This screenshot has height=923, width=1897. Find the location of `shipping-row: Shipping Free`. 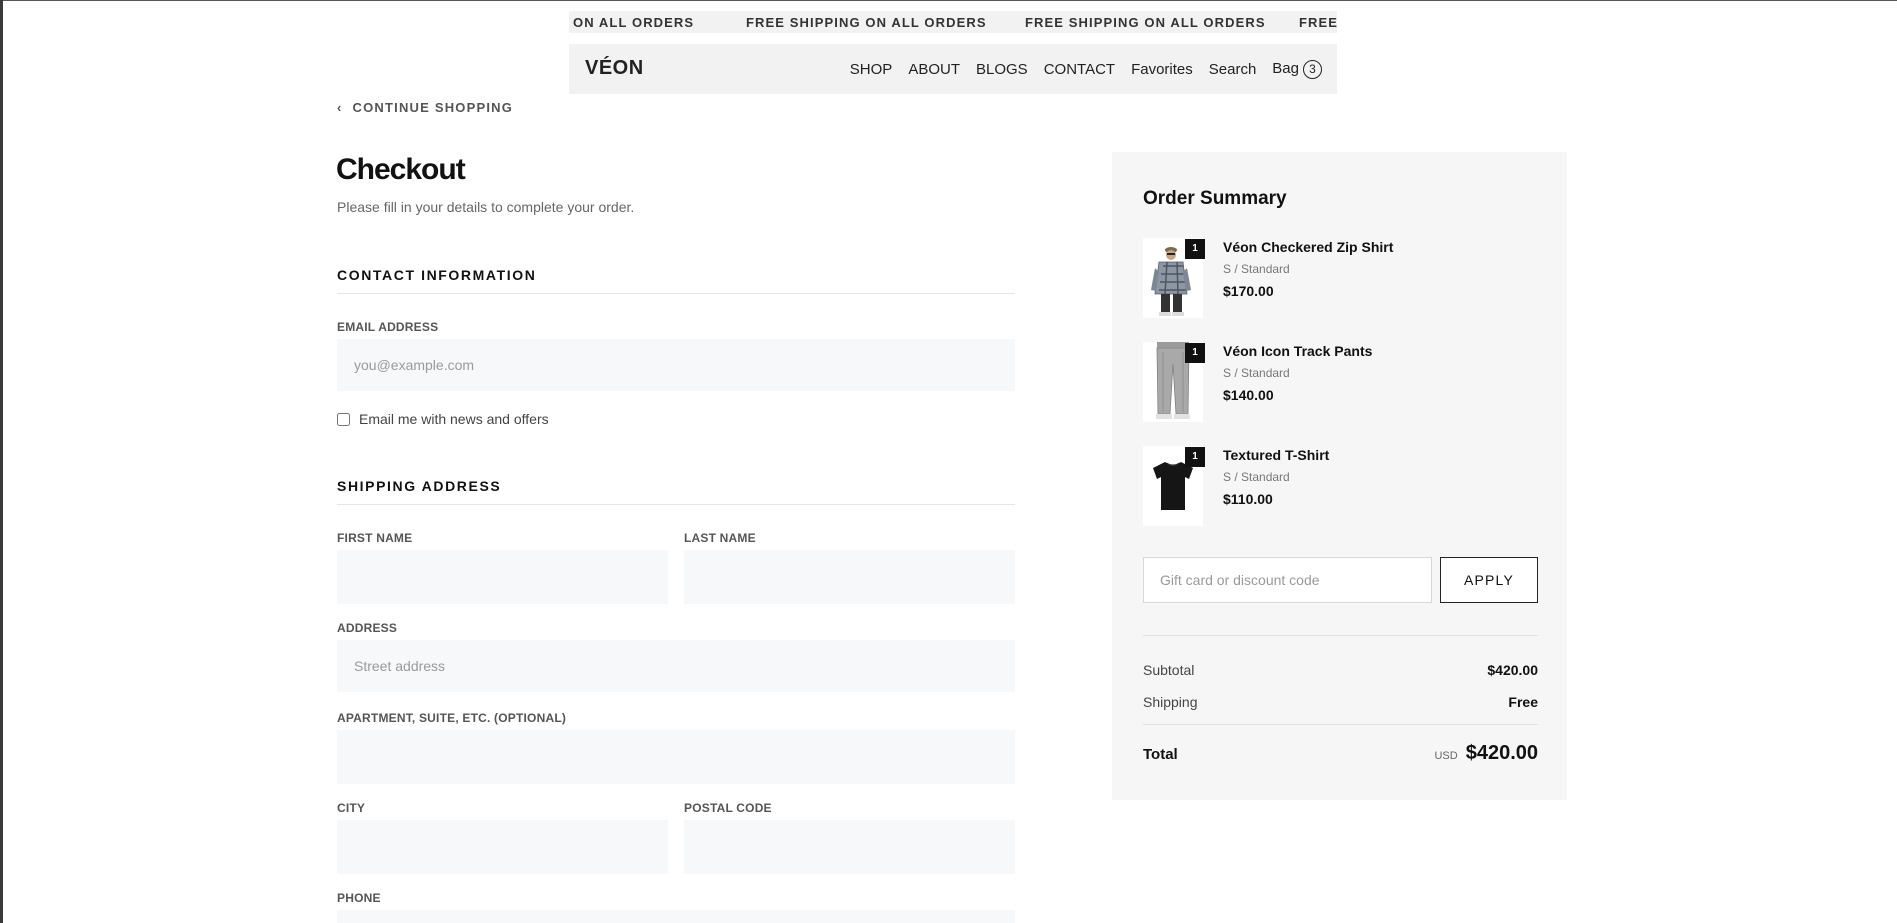

shipping-row: Shipping Free is located at coordinates (1340, 702).